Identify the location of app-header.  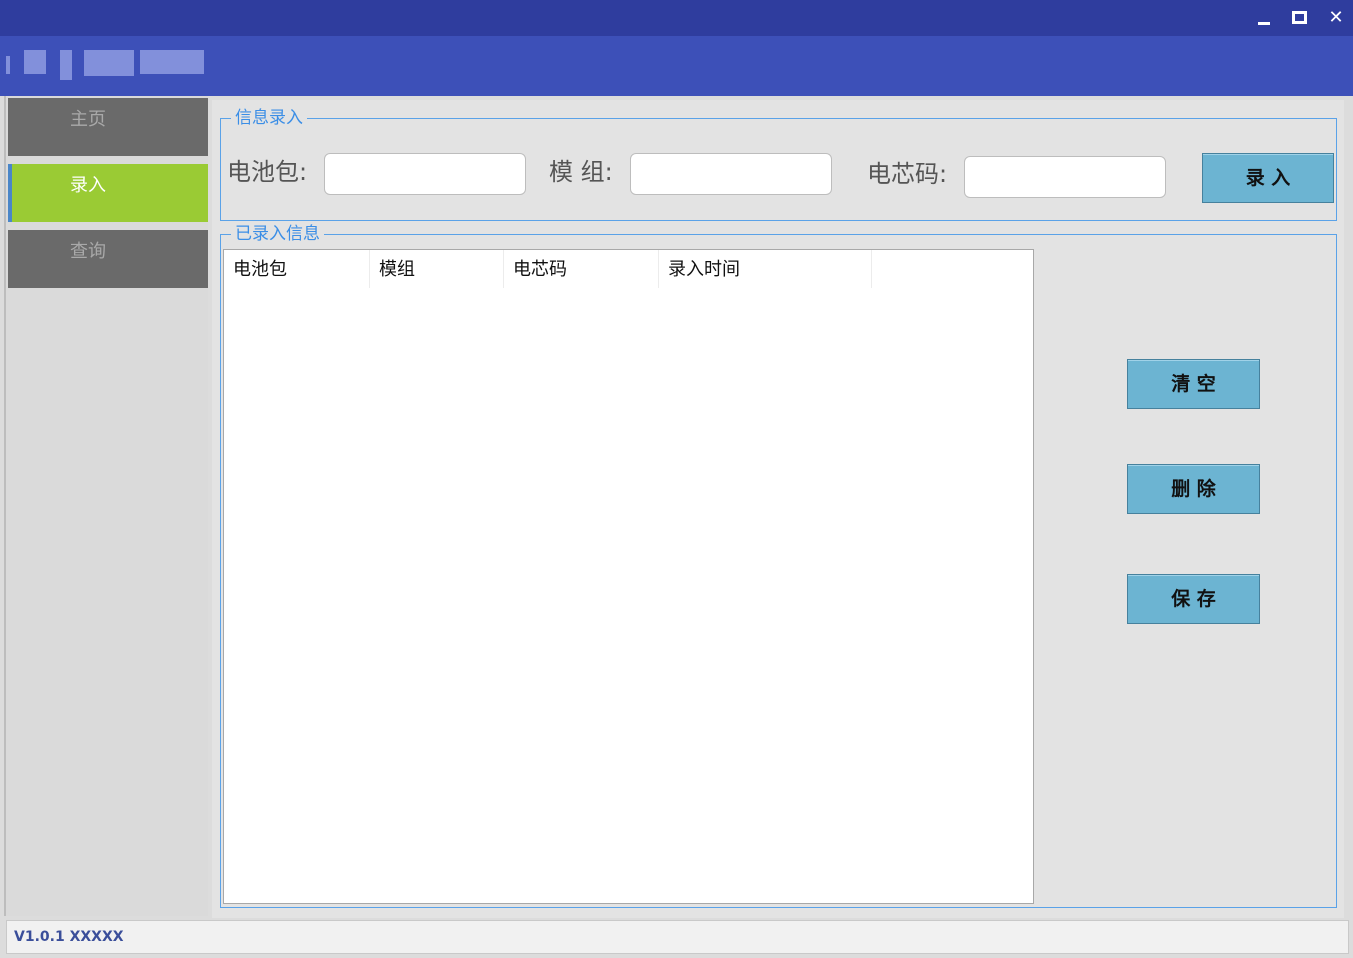
(676, 66).